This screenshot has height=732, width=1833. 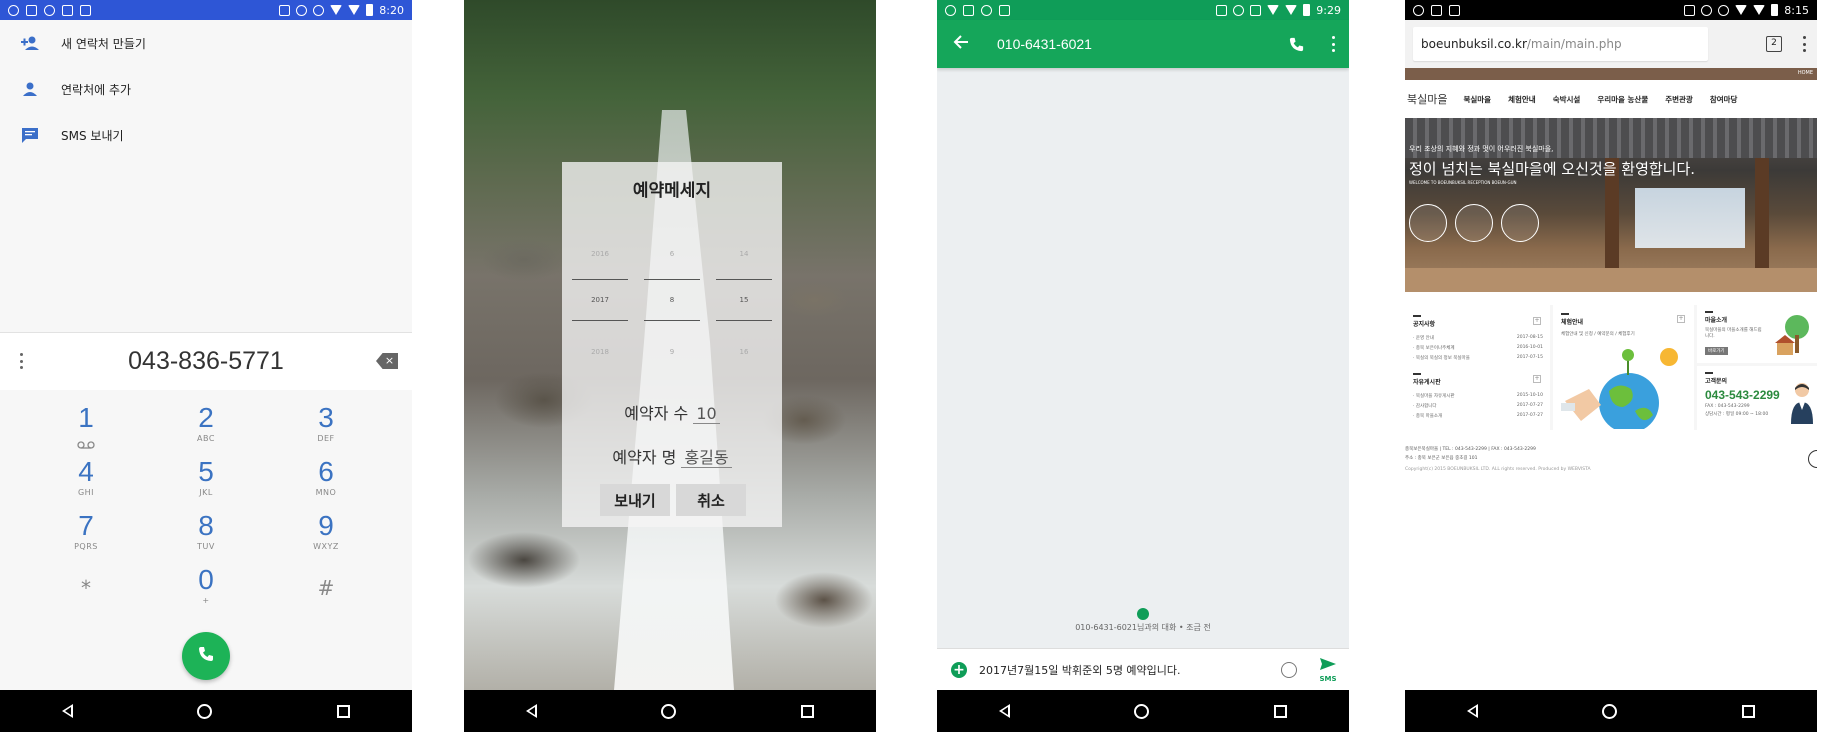 I want to click on guest-name-input: 홍길동, so click(x=706, y=458).